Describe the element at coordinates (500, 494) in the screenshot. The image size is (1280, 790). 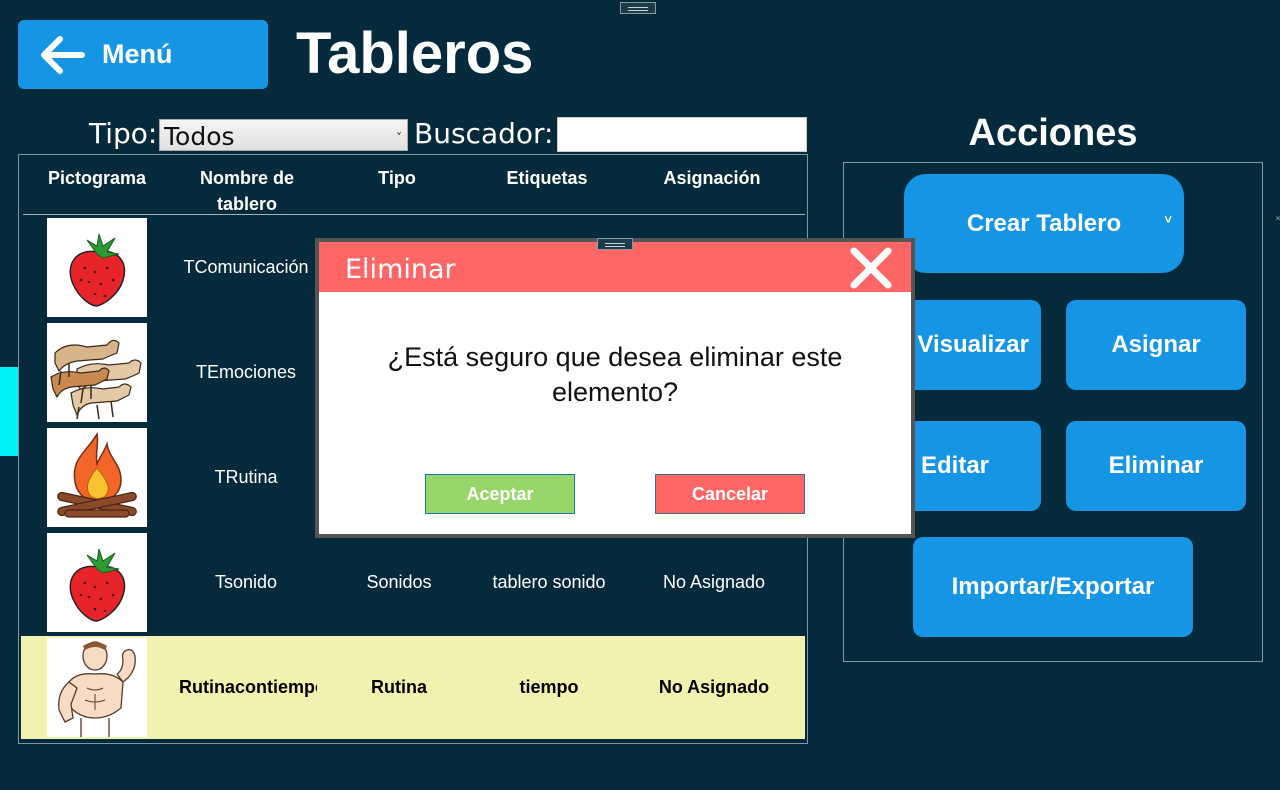
I see `aceptar-button: Aceptar` at that location.